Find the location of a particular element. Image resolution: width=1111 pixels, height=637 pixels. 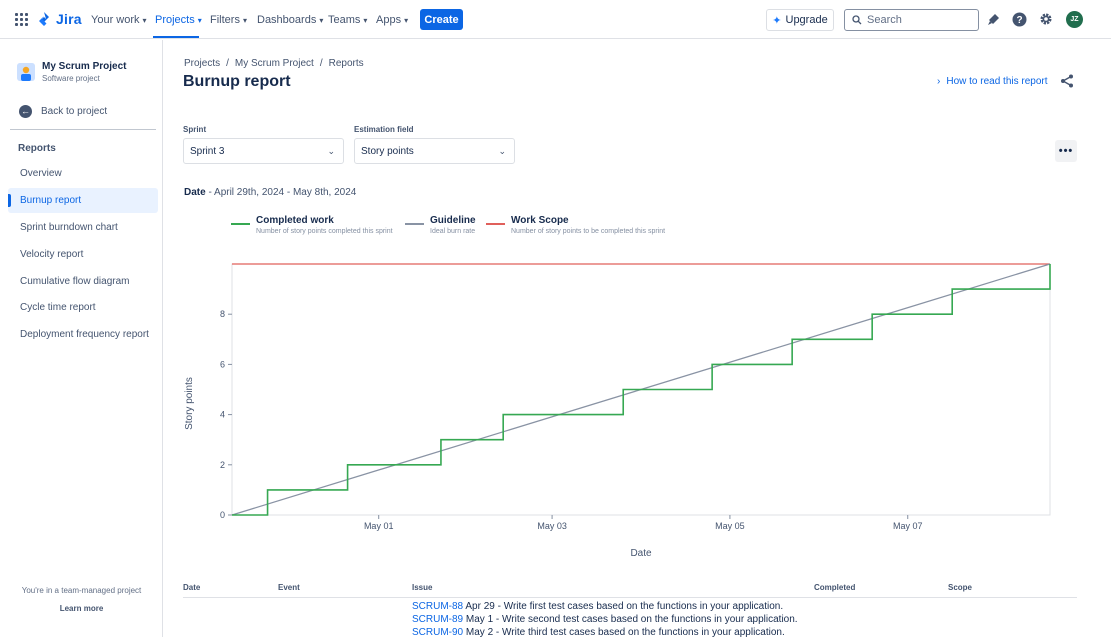

table-header-issue: Issue is located at coordinates (422, 587).